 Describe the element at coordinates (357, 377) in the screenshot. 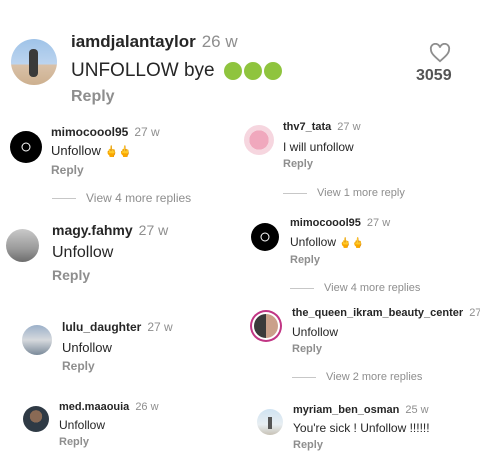

I see `view-more-replies-button: View 2 more replies` at that location.